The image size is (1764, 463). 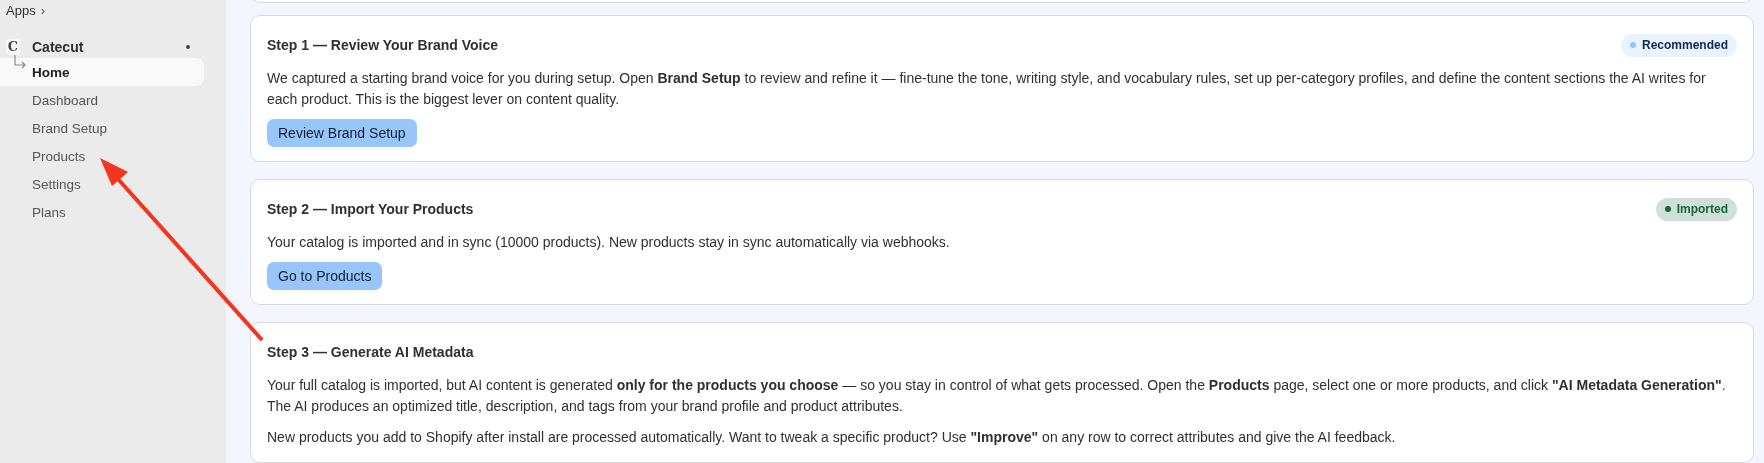 What do you see at coordinates (609, 242) in the screenshot?
I see `step-description: Your catalog is imported and in sync (10000 products). New products stay in sync automatically via webhooks.` at bounding box center [609, 242].